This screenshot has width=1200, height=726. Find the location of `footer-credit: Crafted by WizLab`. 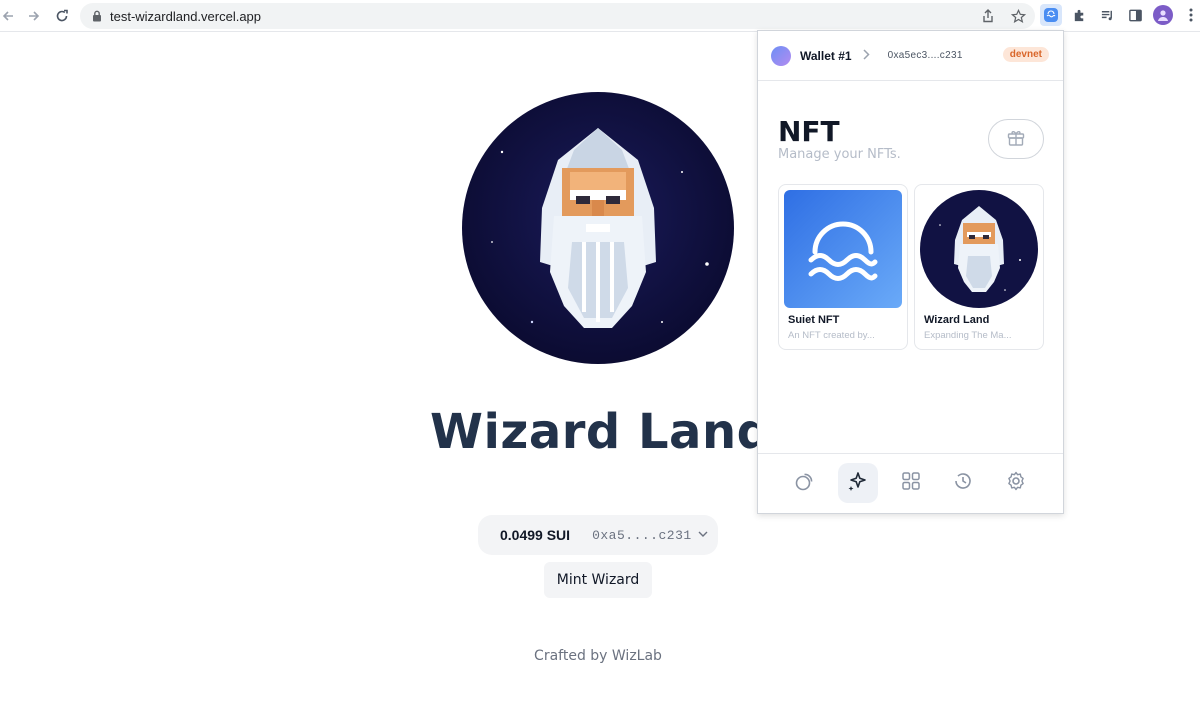

footer-credit: Crafted by WizLab is located at coordinates (598, 656).